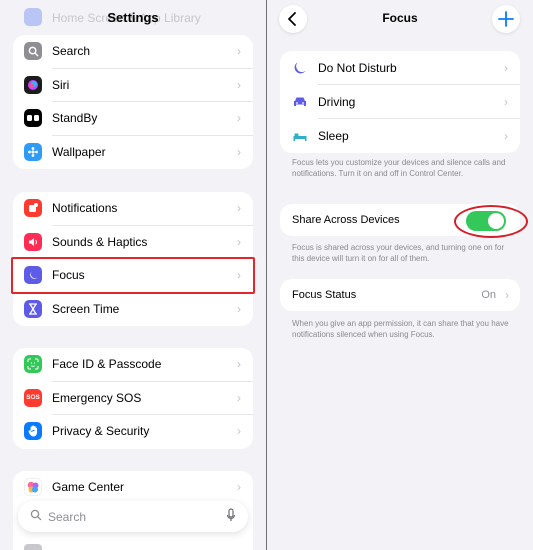  Describe the element at coordinates (101, 431) in the screenshot. I see `row-label: Privacy & Security` at that location.